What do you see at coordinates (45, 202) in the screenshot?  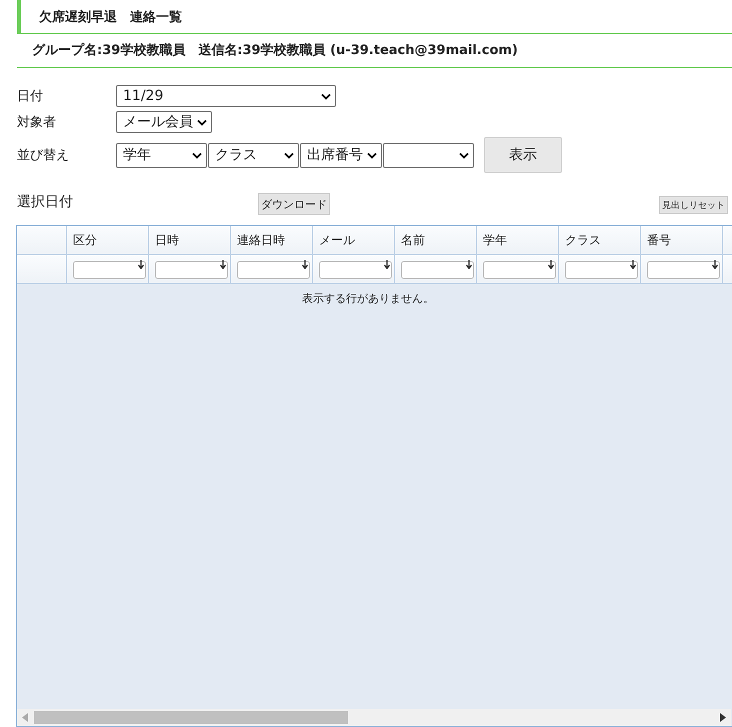 I see `grid-caption: 選択日付` at bounding box center [45, 202].